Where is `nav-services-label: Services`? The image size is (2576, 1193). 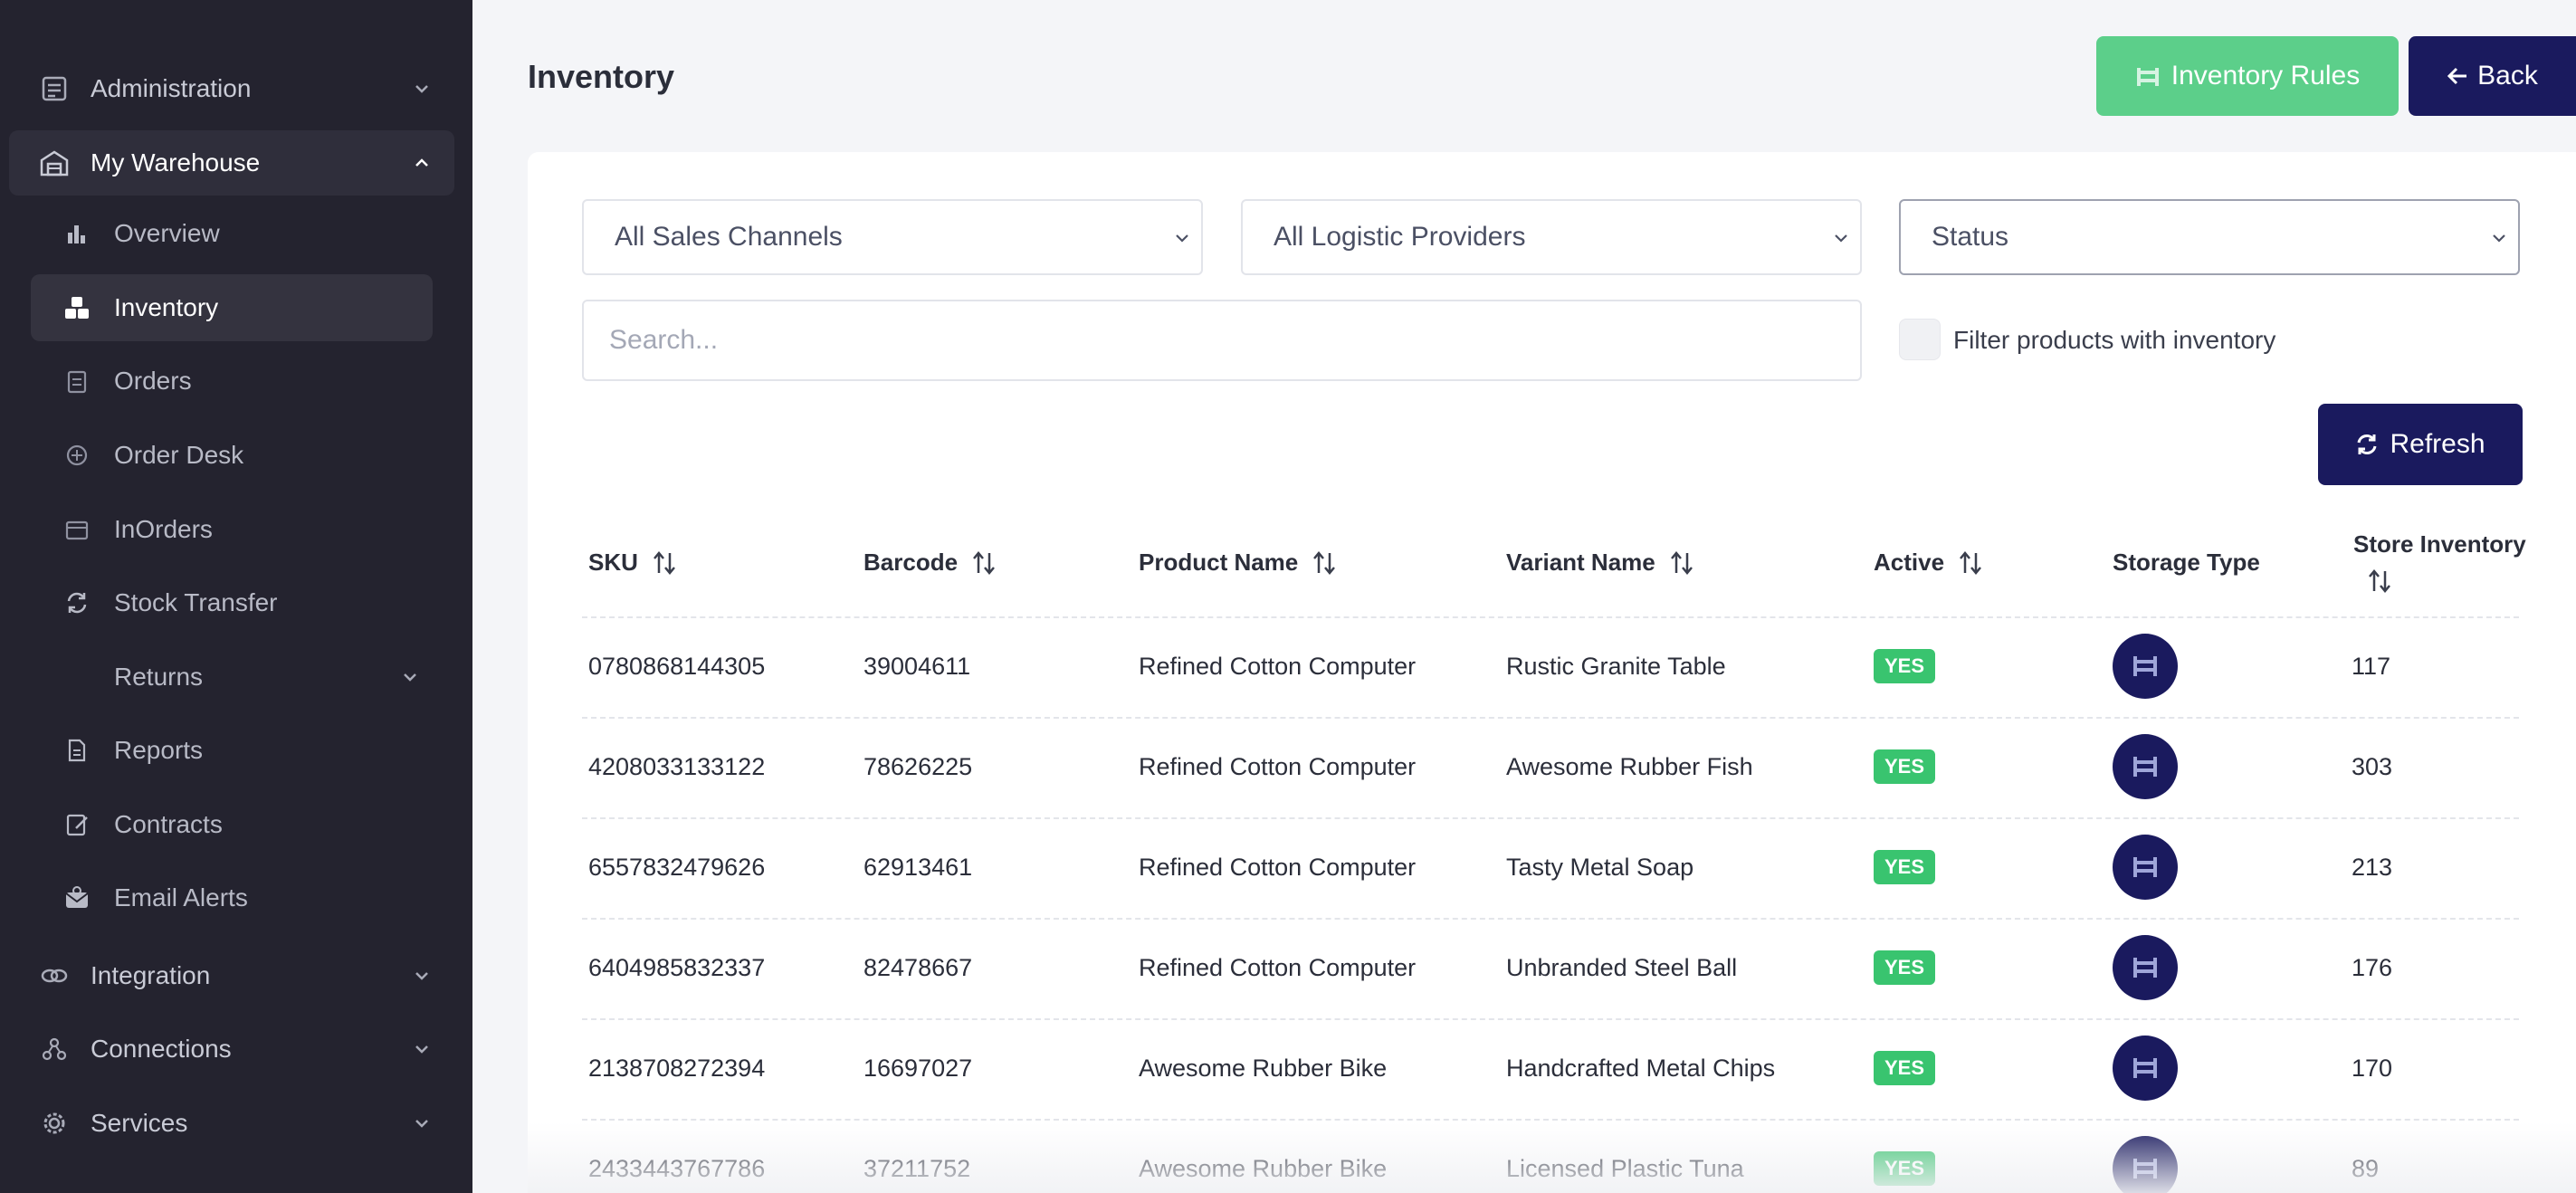 nav-services-label: Services is located at coordinates (139, 1123).